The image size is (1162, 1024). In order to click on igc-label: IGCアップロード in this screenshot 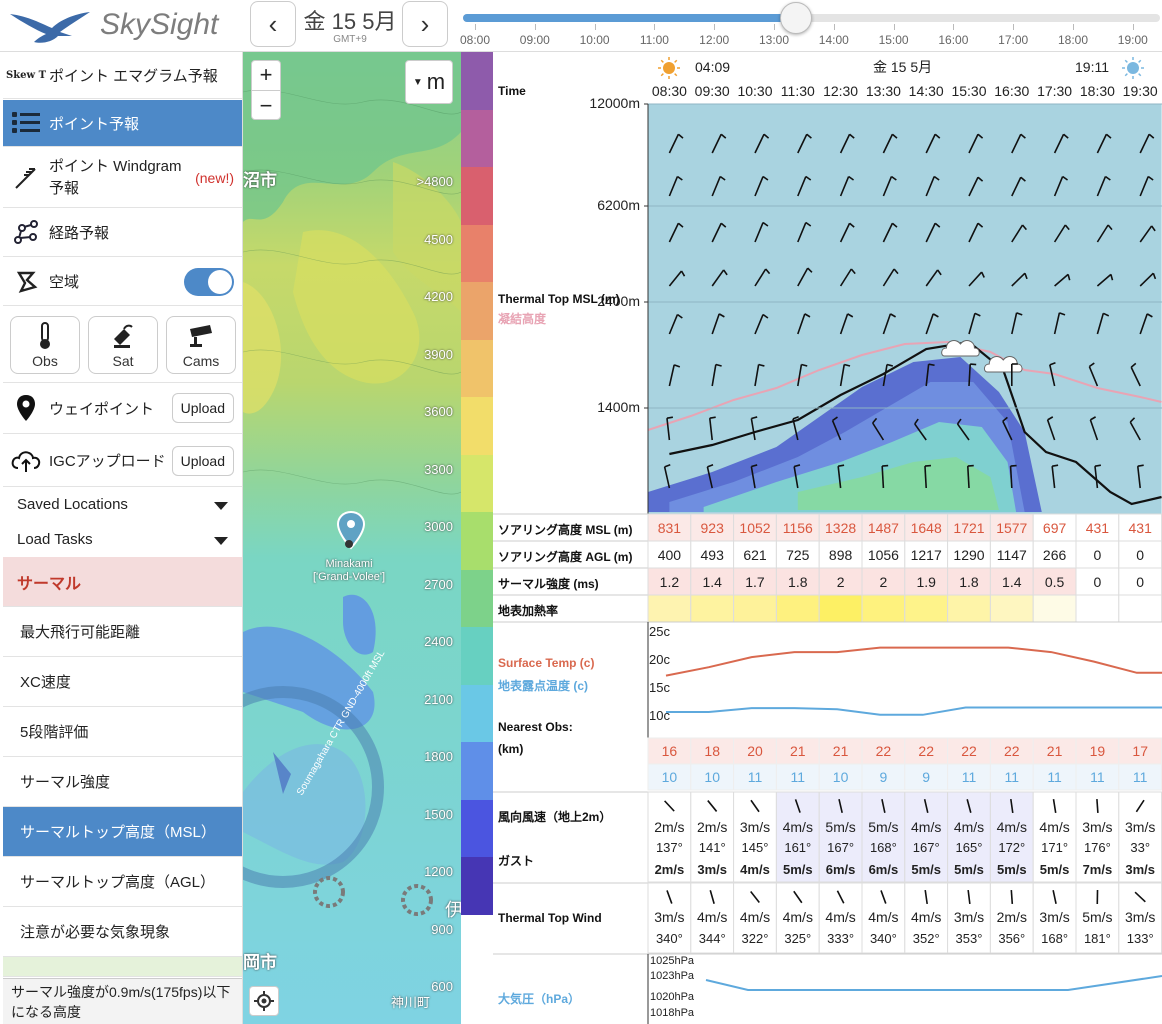, I will do `click(107, 461)`.